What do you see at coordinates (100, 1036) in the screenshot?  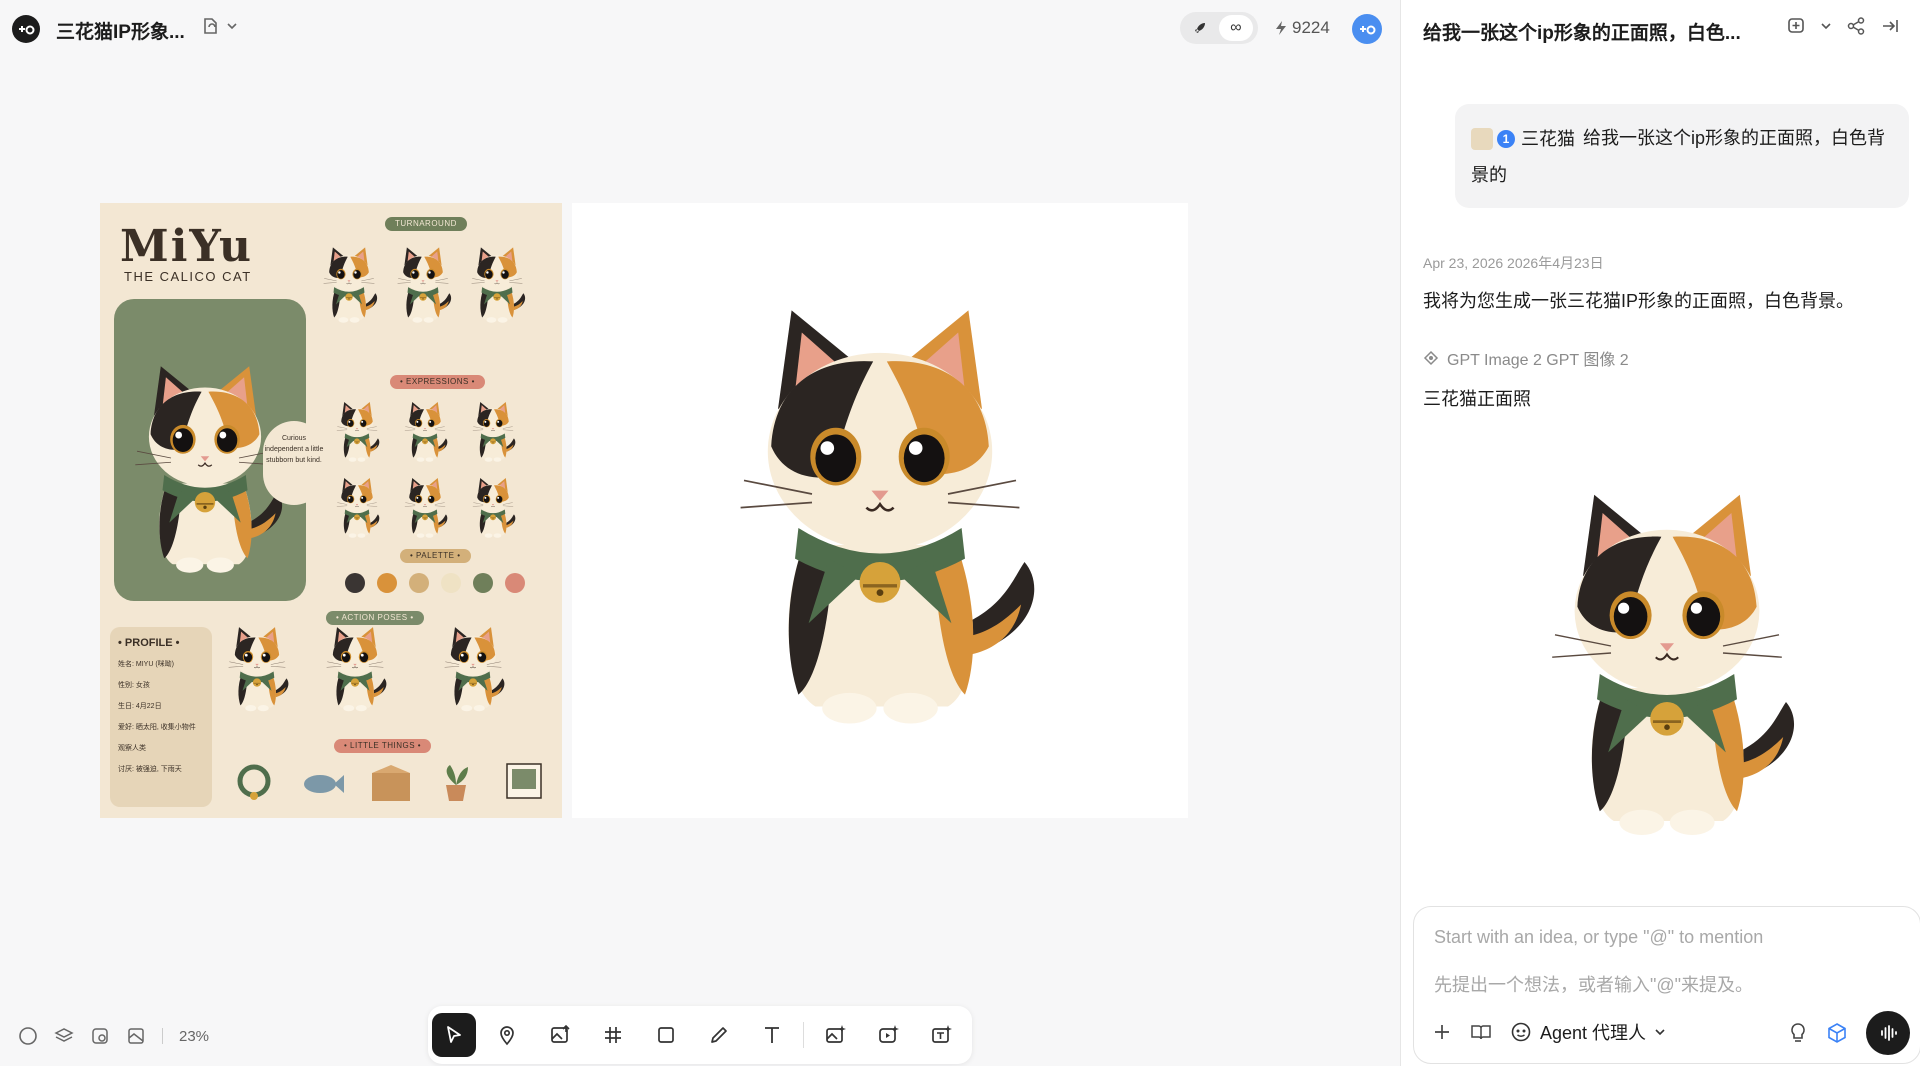 I see `assets-icon` at bounding box center [100, 1036].